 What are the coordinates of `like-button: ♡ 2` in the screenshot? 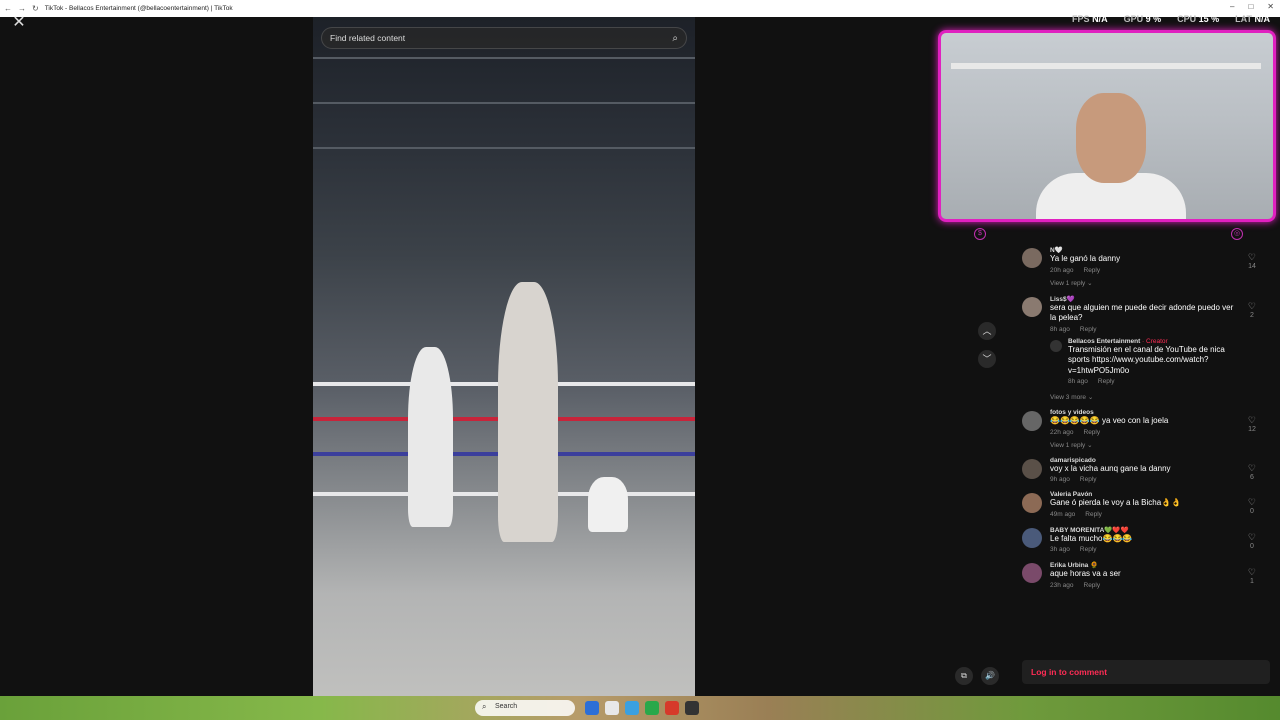 It's located at (1252, 310).